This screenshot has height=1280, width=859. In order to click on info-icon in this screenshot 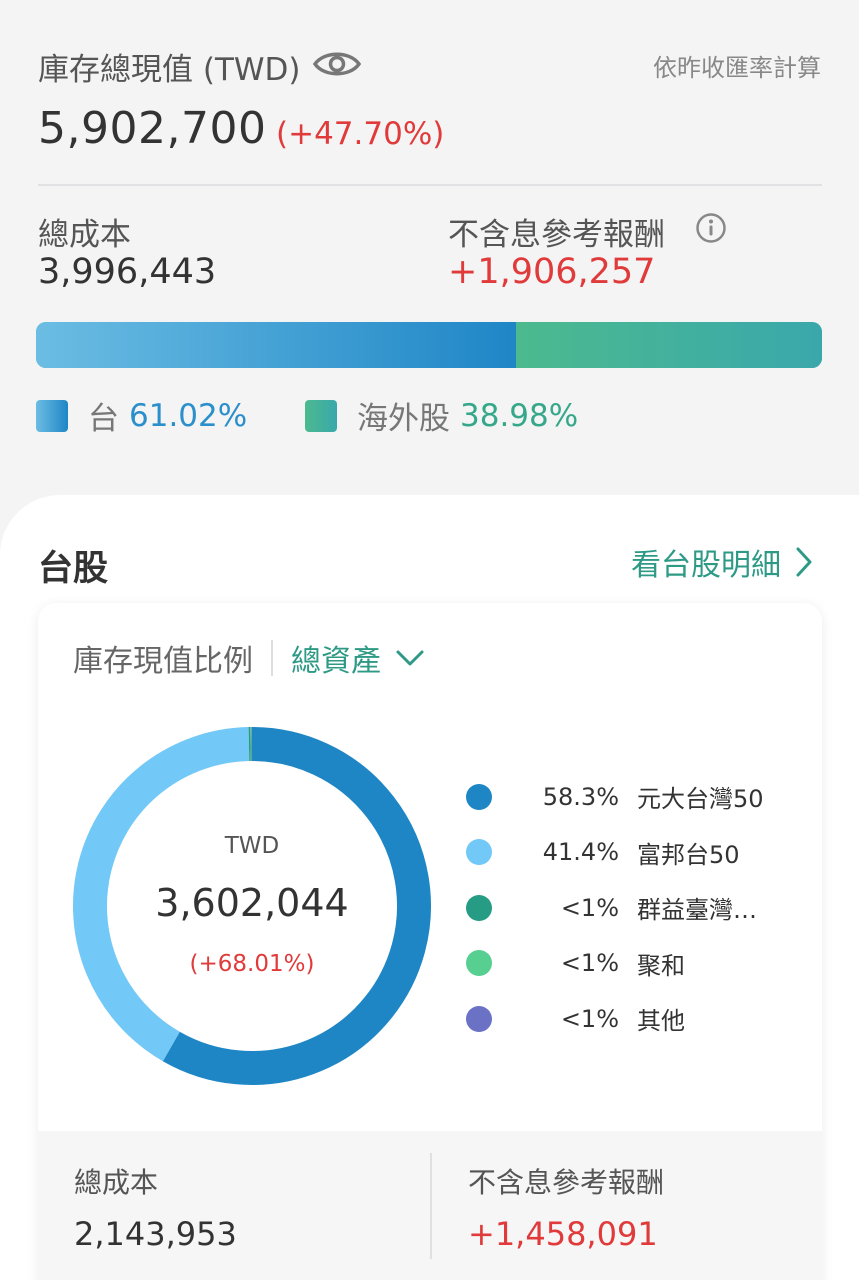, I will do `click(711, 228)`.